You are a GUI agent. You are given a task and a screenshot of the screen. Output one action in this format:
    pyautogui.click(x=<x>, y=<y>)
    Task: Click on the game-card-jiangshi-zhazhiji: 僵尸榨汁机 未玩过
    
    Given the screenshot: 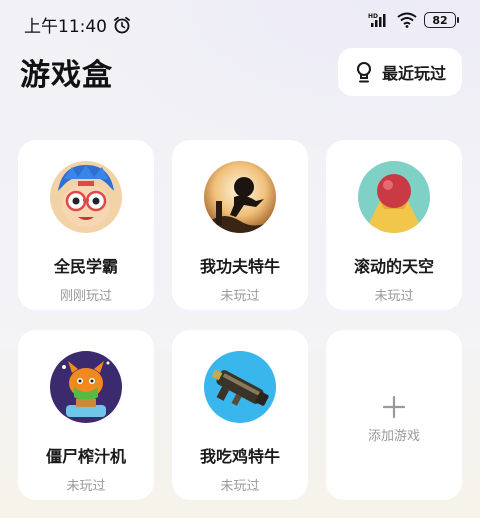 What is the action you would take?
    pyautogui.click(x=86, y=415)
    